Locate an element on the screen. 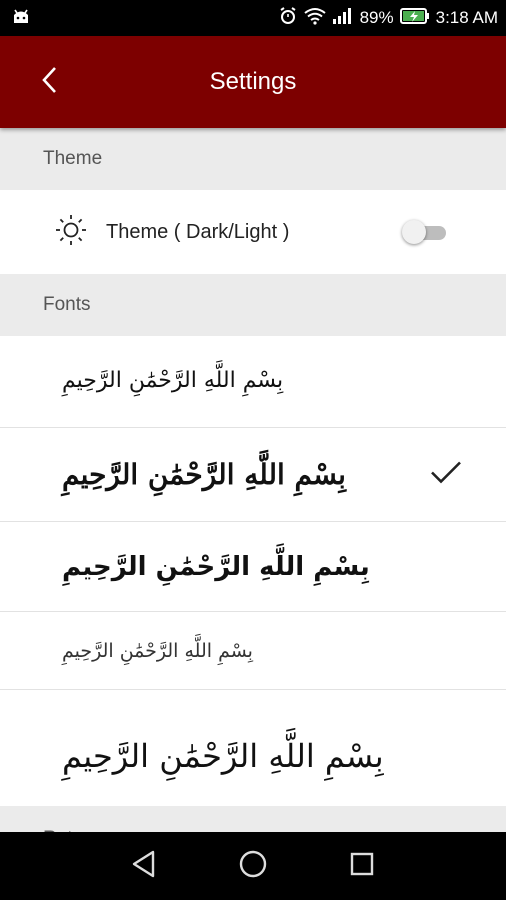  font-option-3: بِسْمِ اللَّهِ الرَّحْمَٰنِ الرَّحِيمِ is located at coordinates (253, 567).